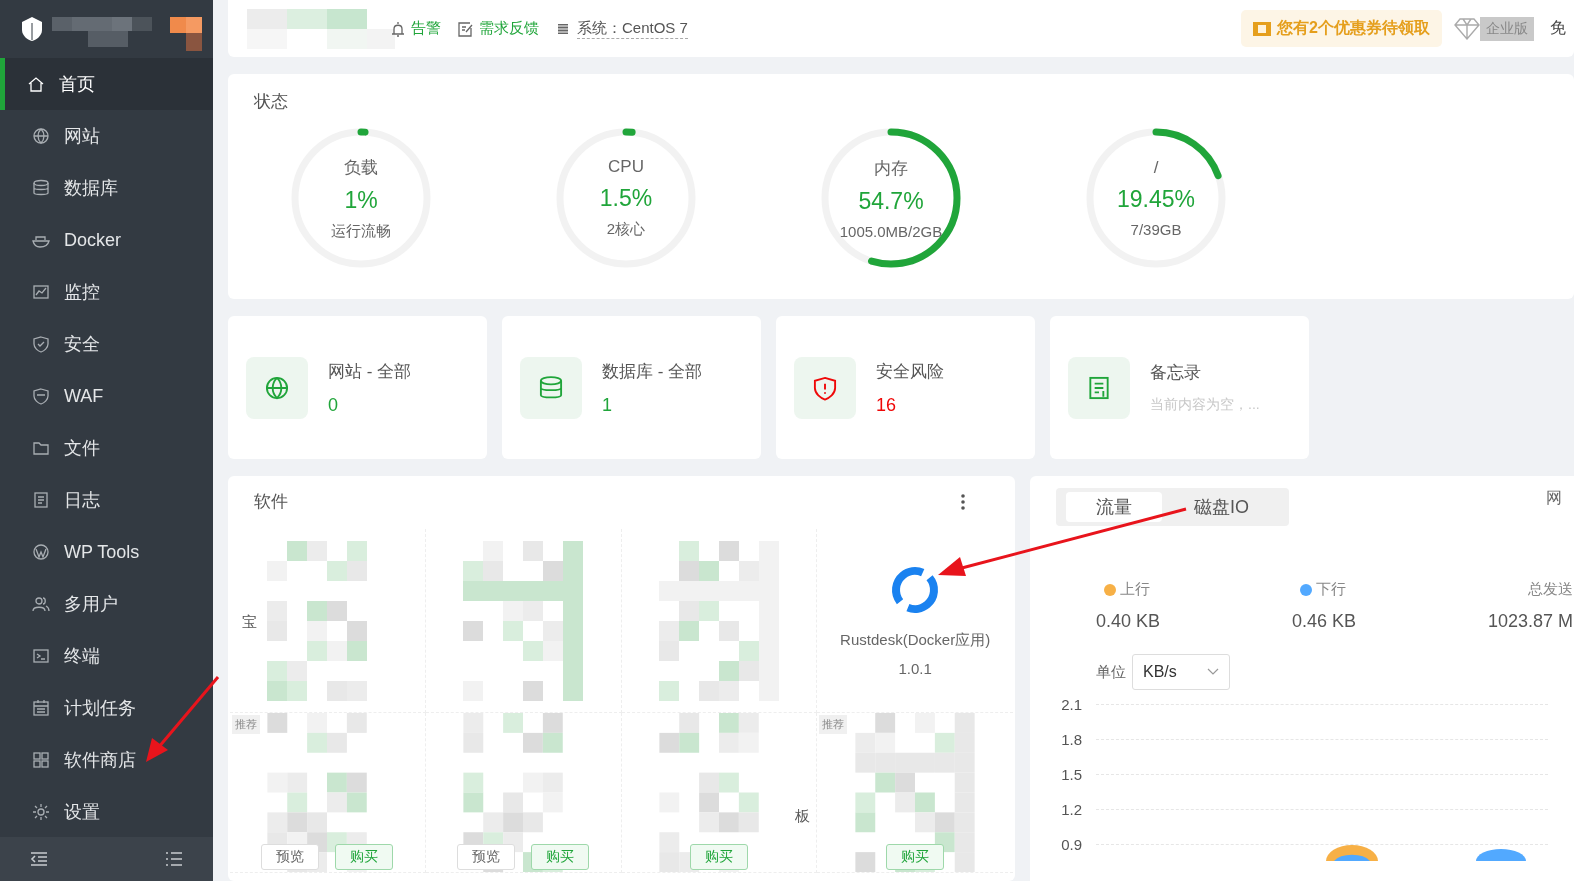 Image resolution: width=1574 pixels, height=881 pixels. What do you see at coordinates (915, 589) in the screenshot?
I see `ring-logo-icon` at bounding box center [915, 589].